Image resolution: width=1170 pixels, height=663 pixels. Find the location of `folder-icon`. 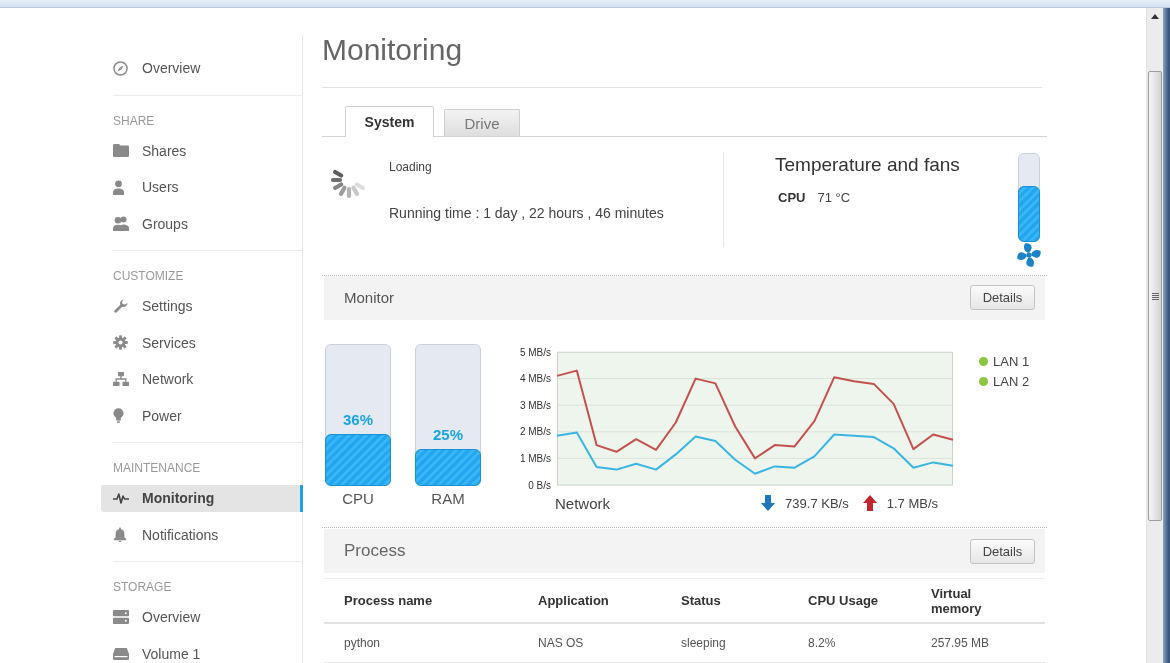

folder-icon is located at coordinates (121, 151).